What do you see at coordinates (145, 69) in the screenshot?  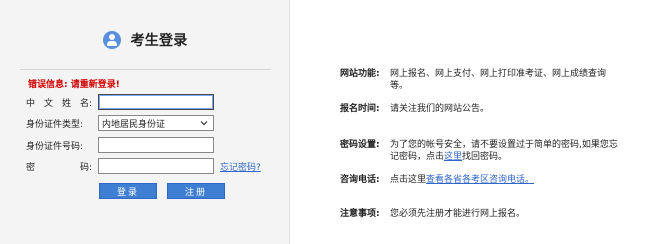 I see `login-divider` at bounding box center [145, 69].